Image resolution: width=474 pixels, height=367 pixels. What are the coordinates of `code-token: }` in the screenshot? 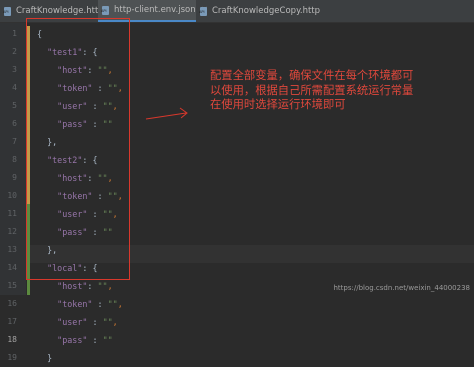 It's located at (45, 358).